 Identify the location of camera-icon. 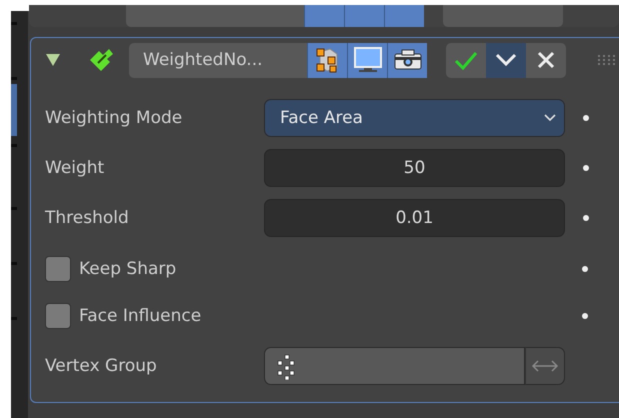
(407, 60).